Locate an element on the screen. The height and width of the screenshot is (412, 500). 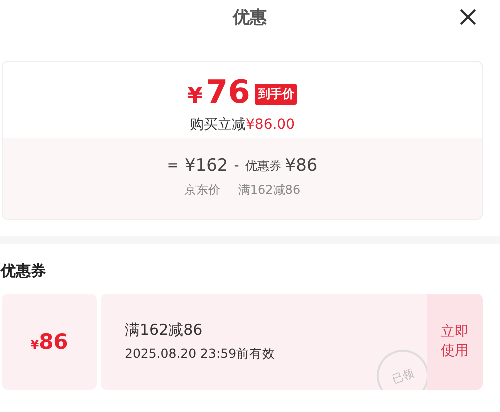
formula-label: 优惠券 is located at coordinates (263, 166).